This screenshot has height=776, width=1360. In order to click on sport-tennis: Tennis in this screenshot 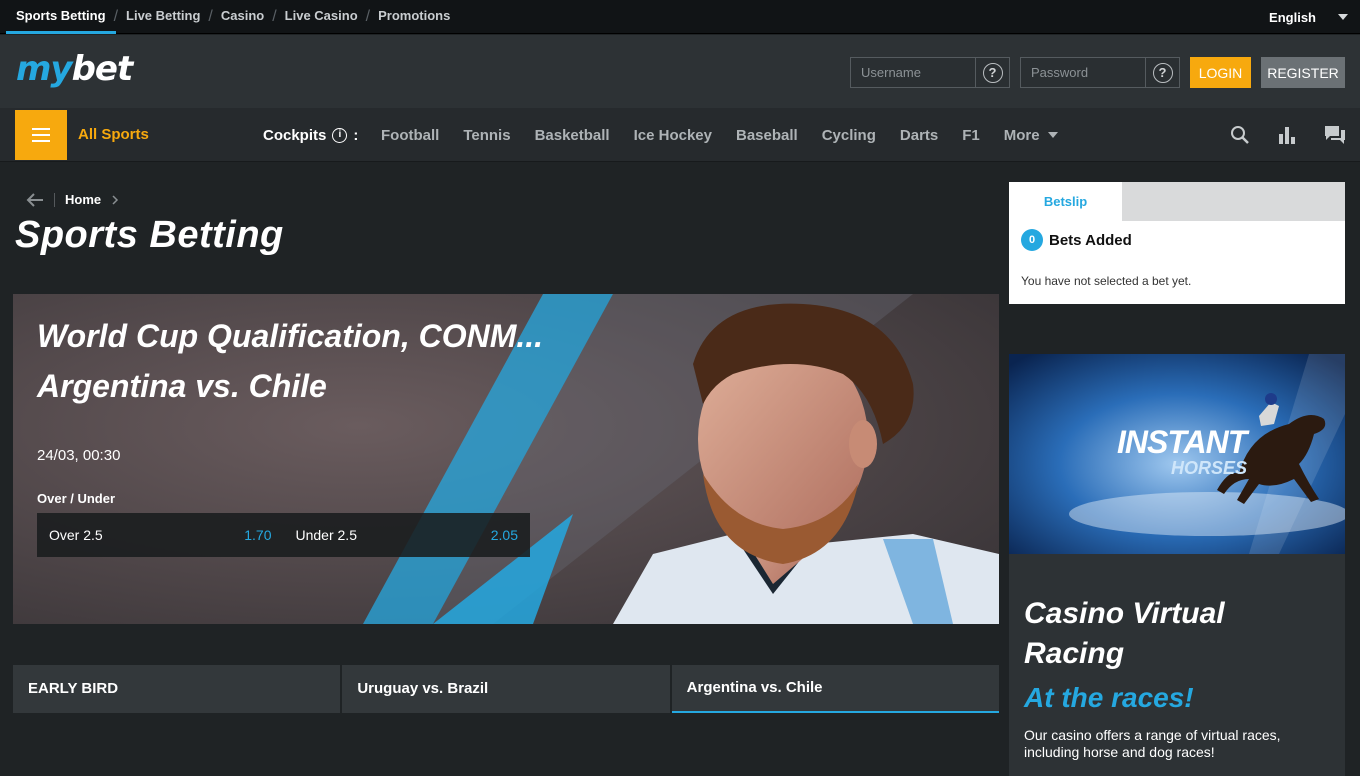, I will do `click(486, 135)`.